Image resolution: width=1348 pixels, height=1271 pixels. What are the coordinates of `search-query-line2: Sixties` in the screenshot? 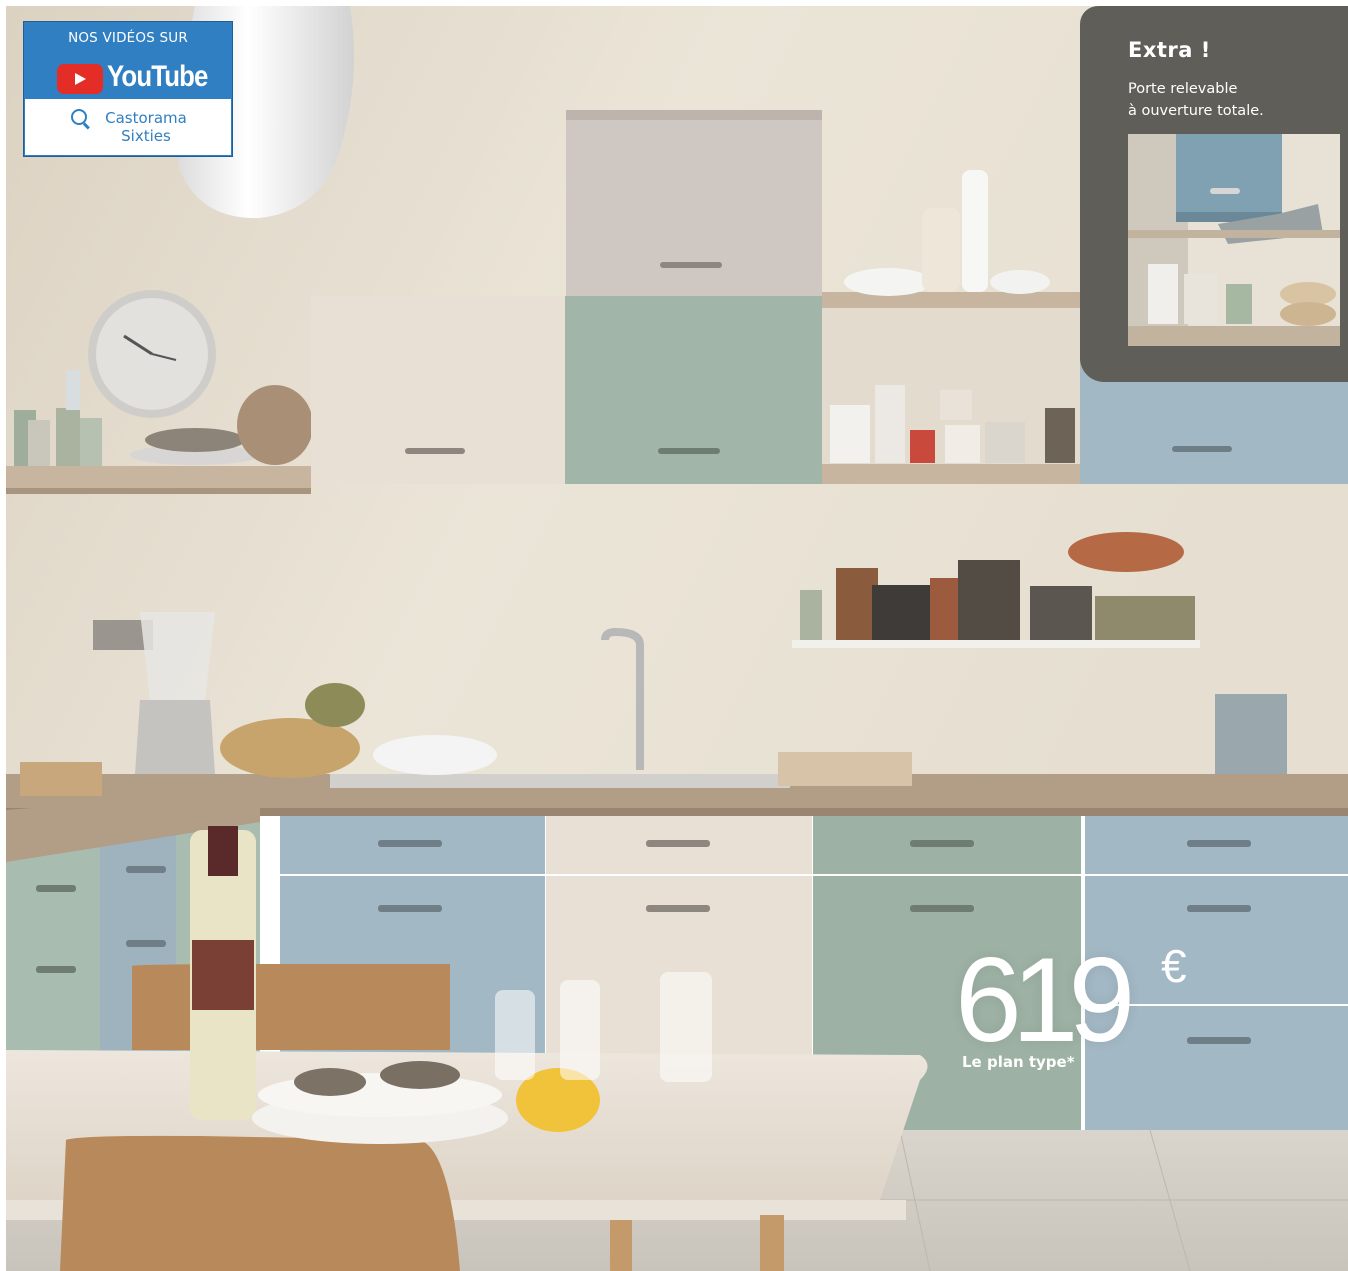 It's located at (146, 136).